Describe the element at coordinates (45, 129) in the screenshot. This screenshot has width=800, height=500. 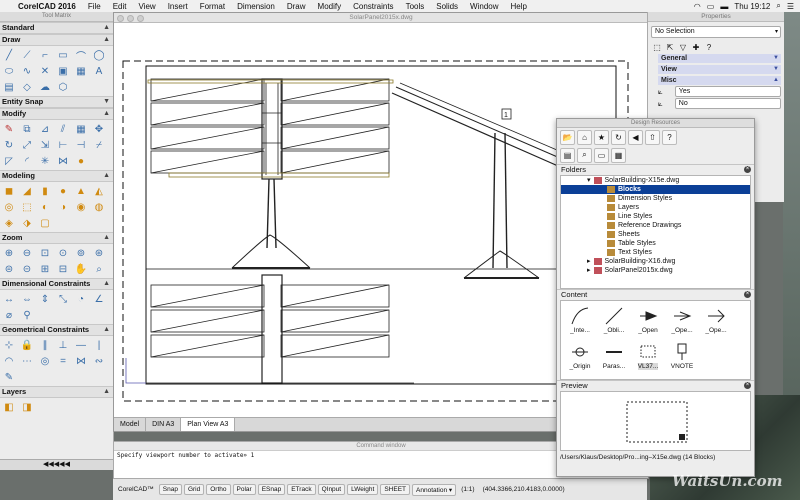
I see `mirror-tool-icon: ⊿` at that location.